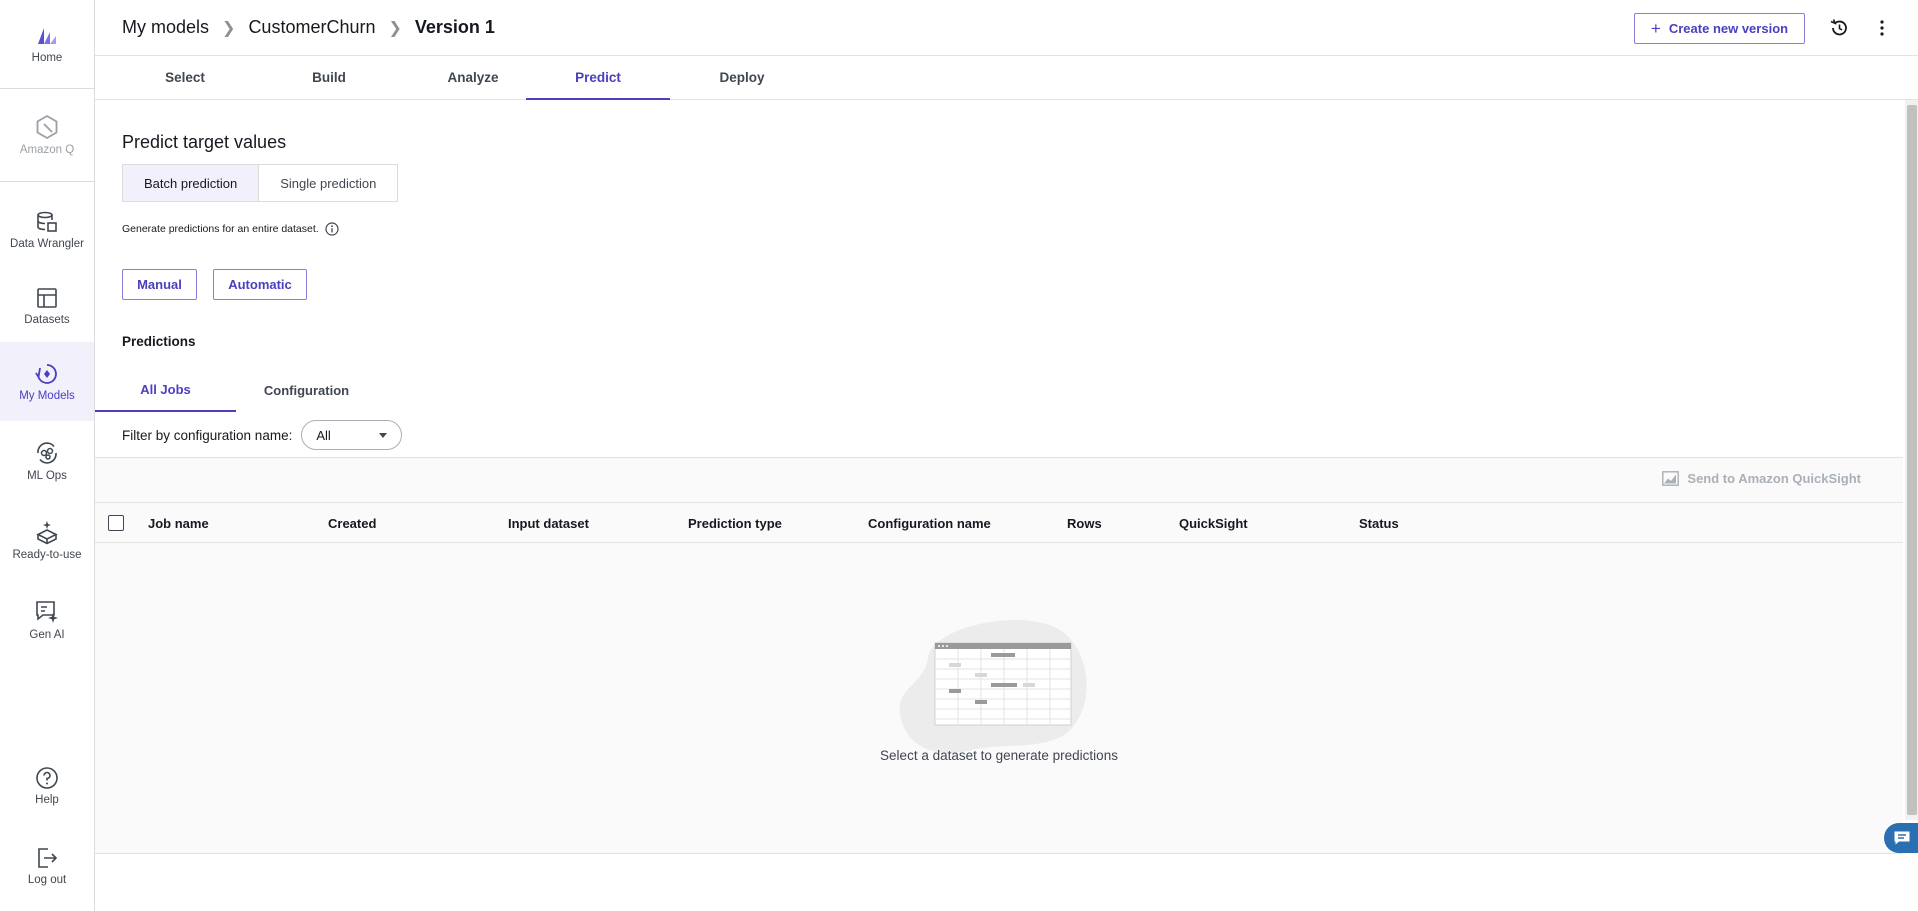  Describe the element at coordinates (1213, 523) in the screenshot. I see `column-quicksight: QuickSight` at that location.